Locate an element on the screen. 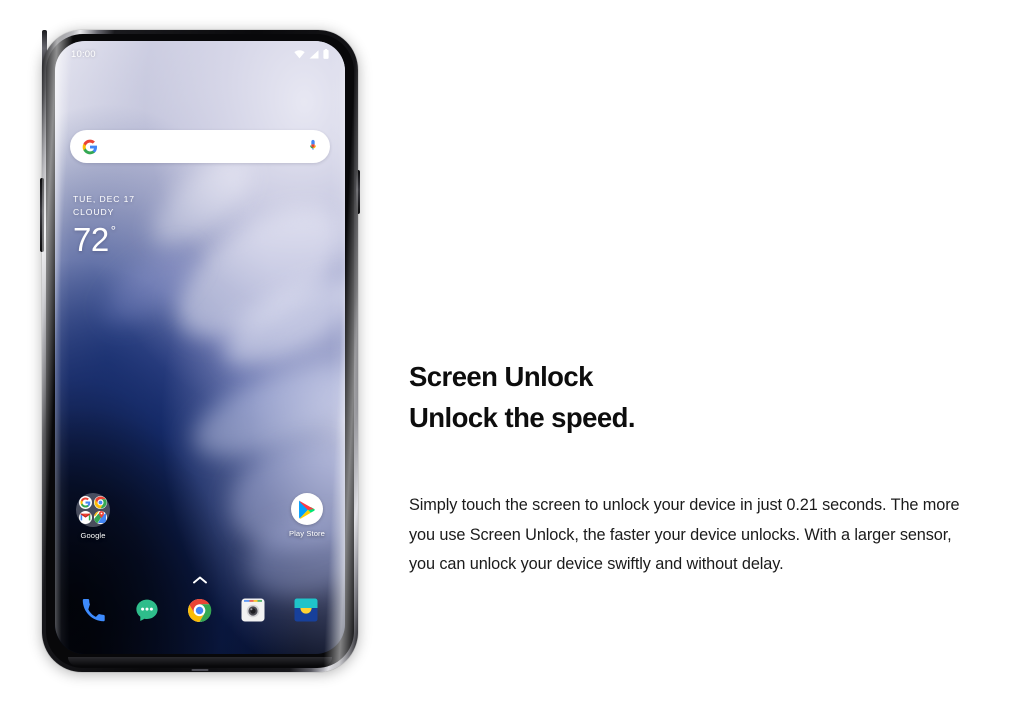  phone-icon is located at coordinates (93, 609).